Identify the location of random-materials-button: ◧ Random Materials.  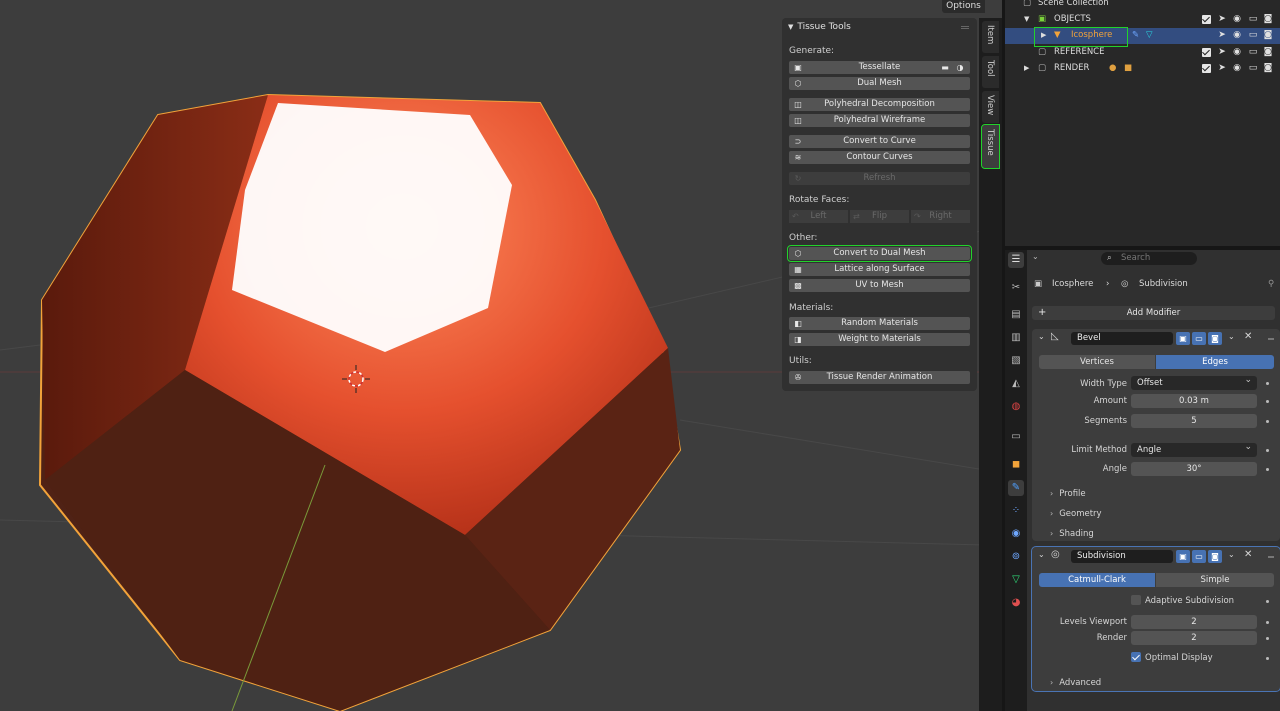
(879, 323).